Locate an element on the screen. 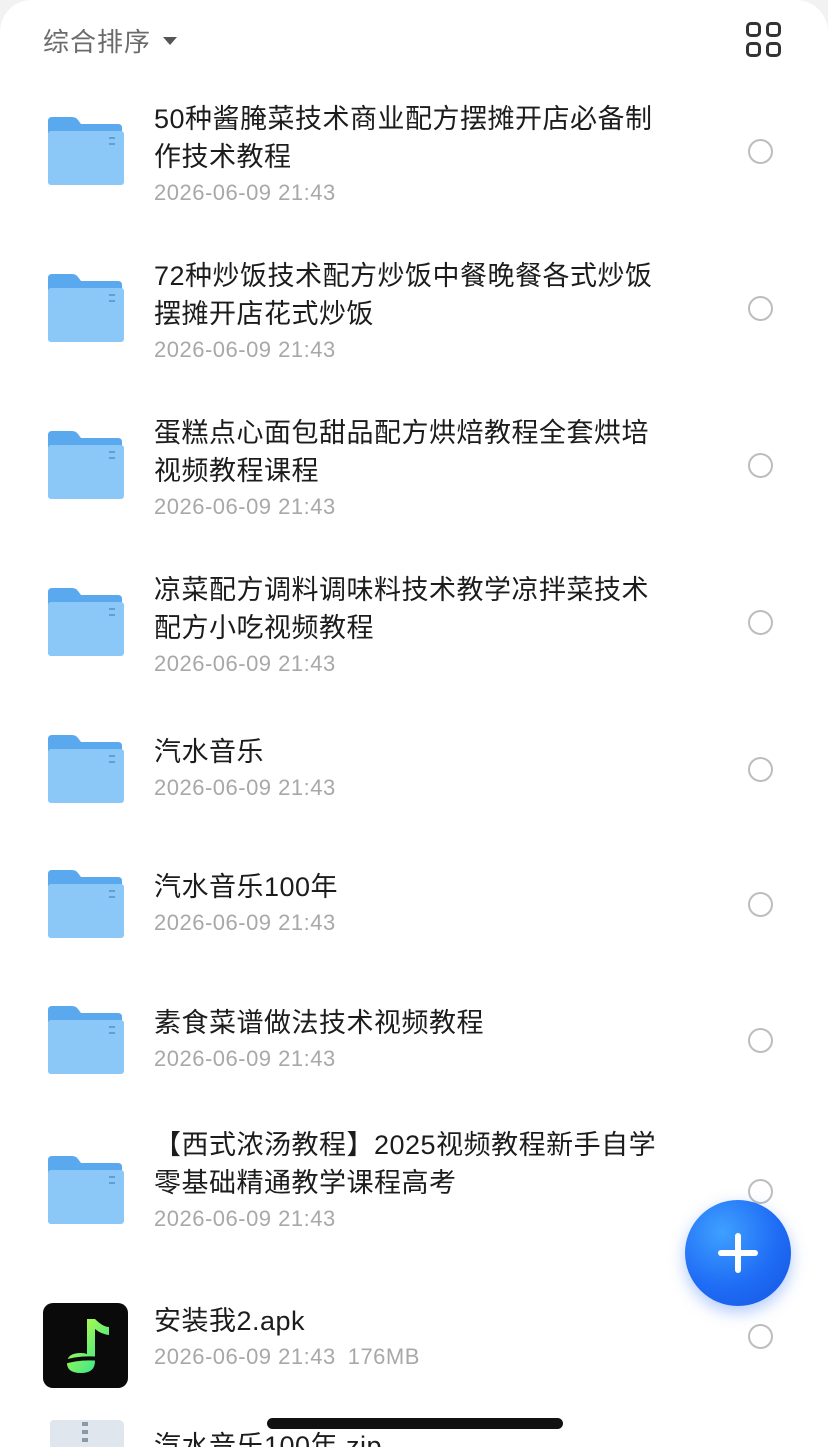 The width and height of the screenshot is (828, 1447). file-name-line2: 摆摊开店花式炒饭 is located at coordinates (264, 314).